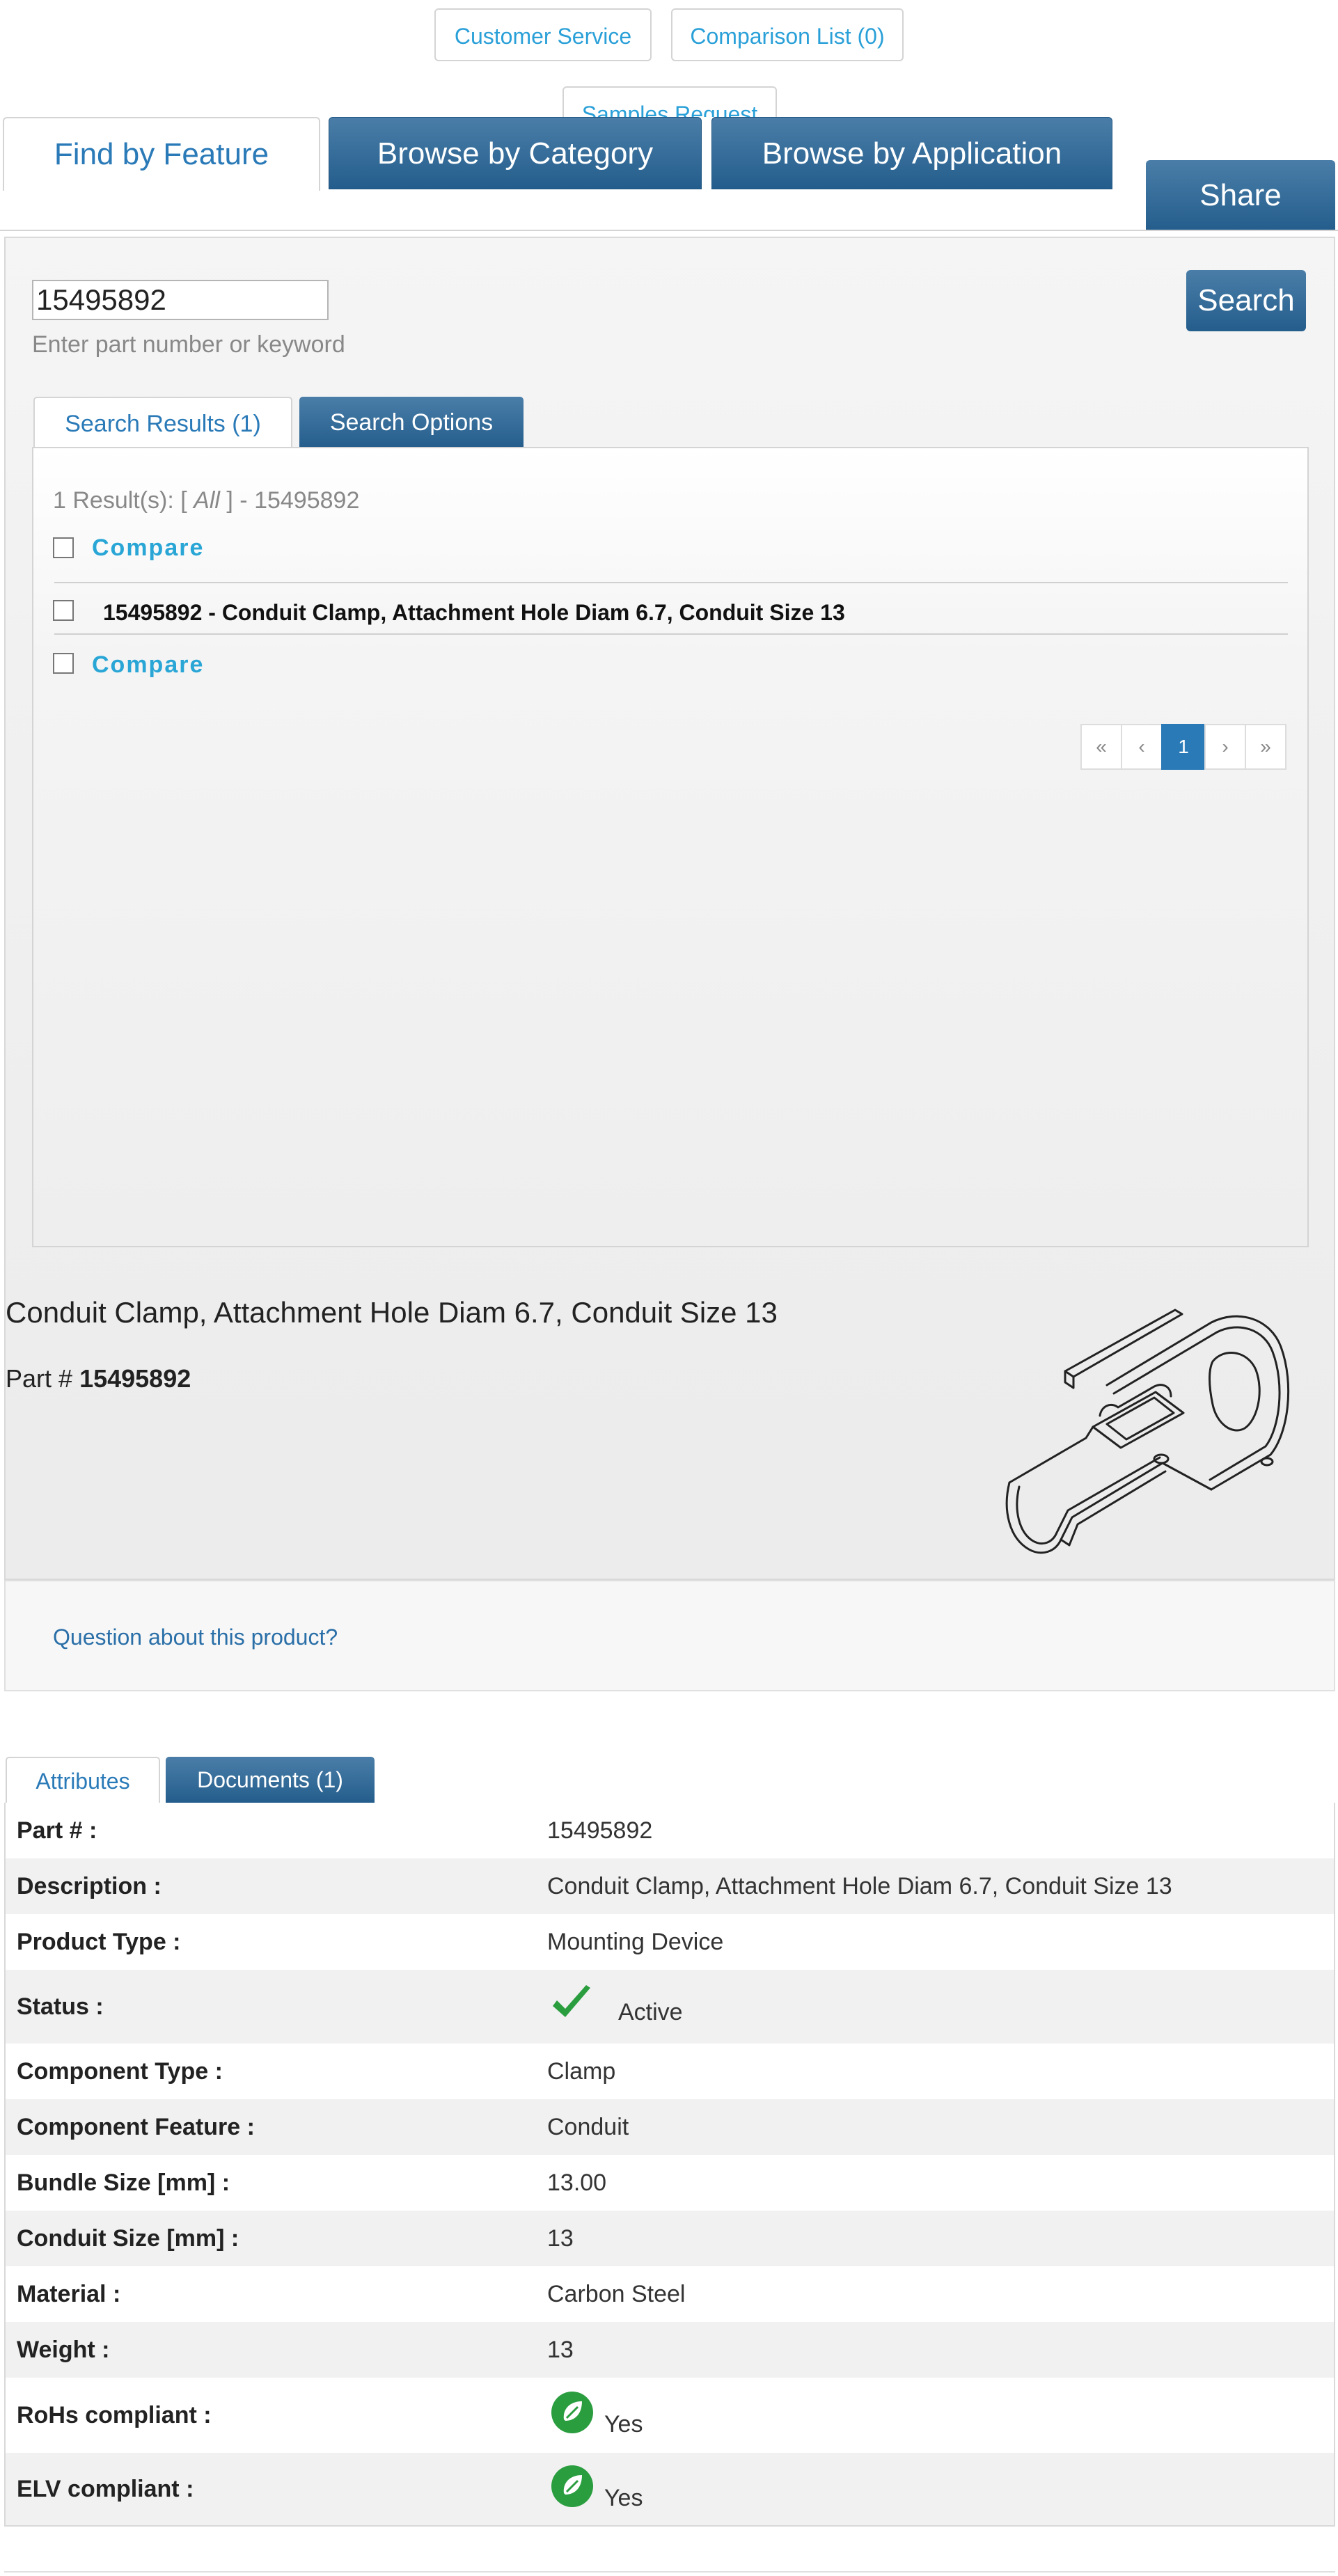 The height and width of the screenshot is (2576, 1338). What do you see at coordinates (162, 423) in the screenshot?
I see `tab-search-results: Search Results (1)` at bounding box center [162, 423].